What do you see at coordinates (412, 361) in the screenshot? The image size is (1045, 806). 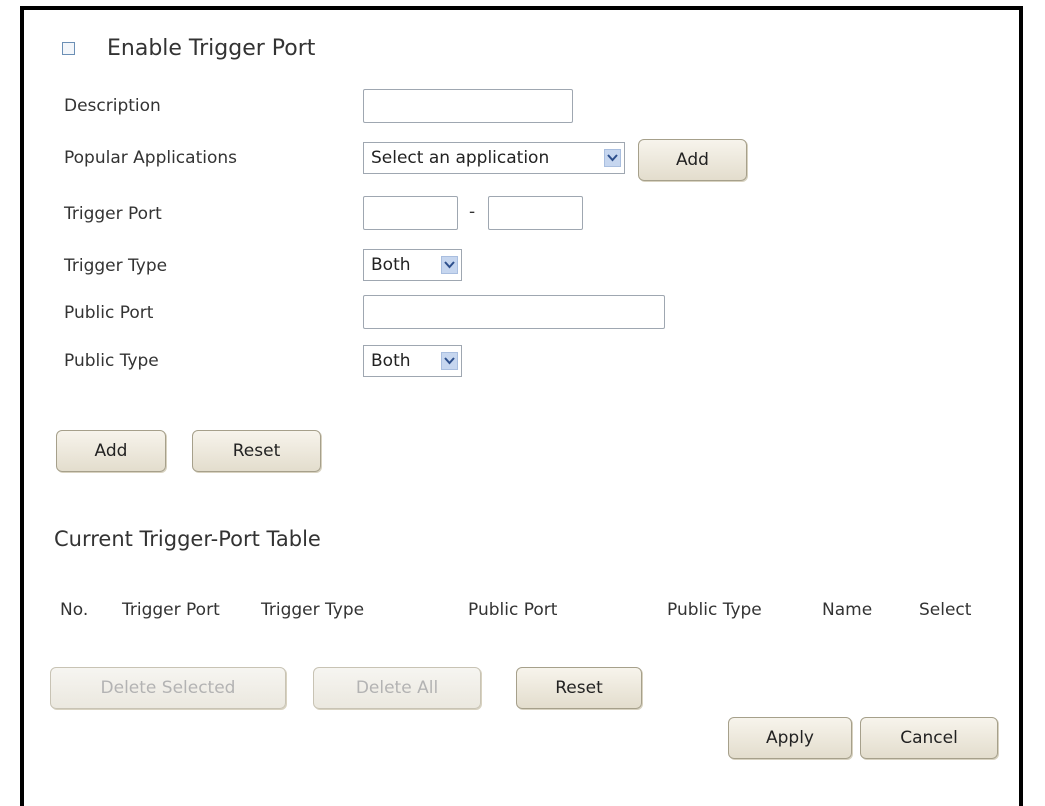 I see `public-type-select: Both` at bounding box center [412, 361].